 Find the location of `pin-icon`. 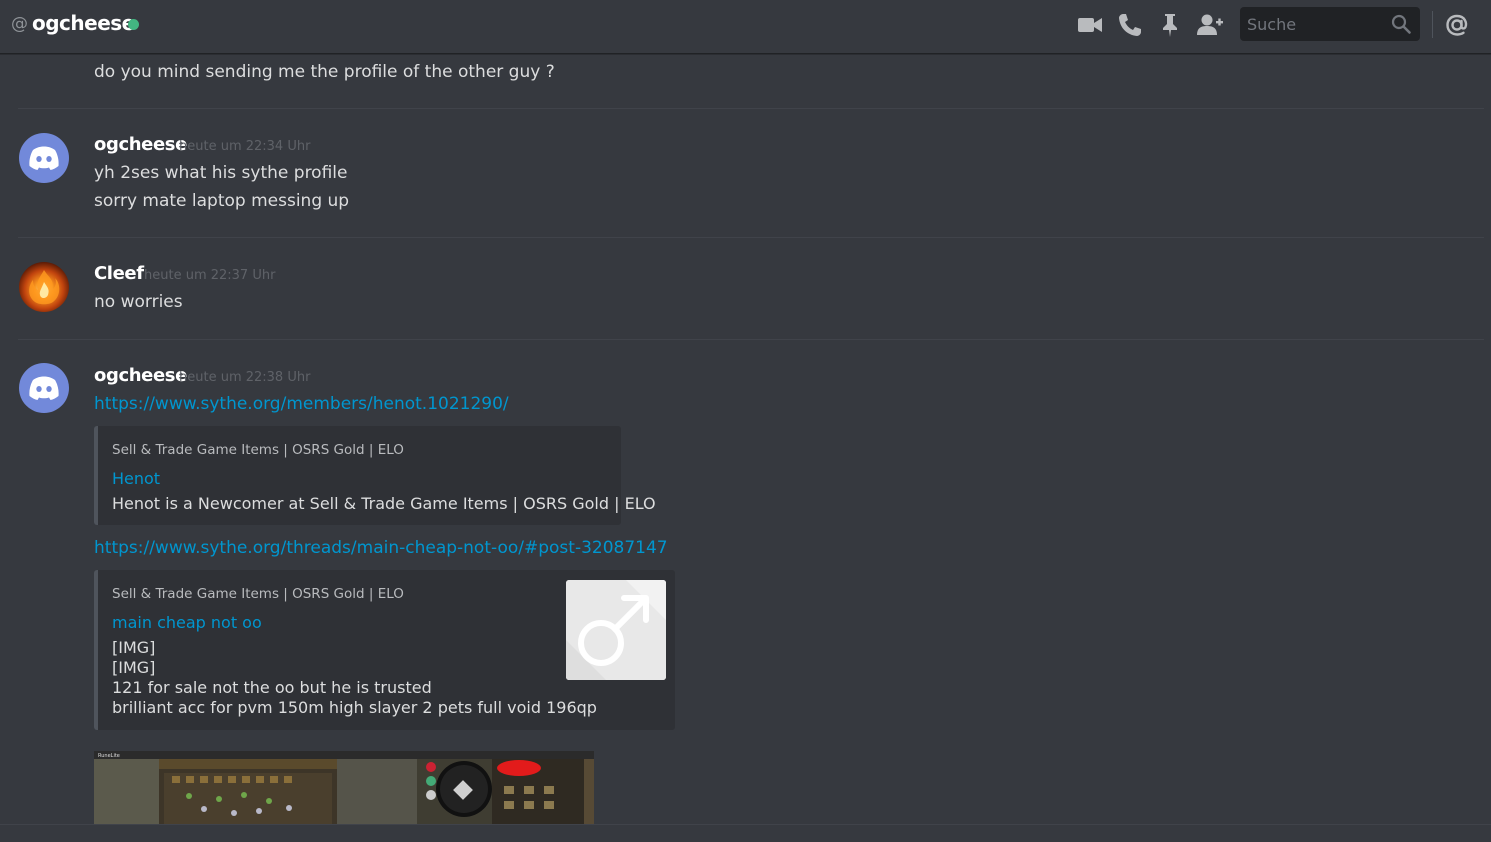

pin-icon is located at coordinates (1170, 25).